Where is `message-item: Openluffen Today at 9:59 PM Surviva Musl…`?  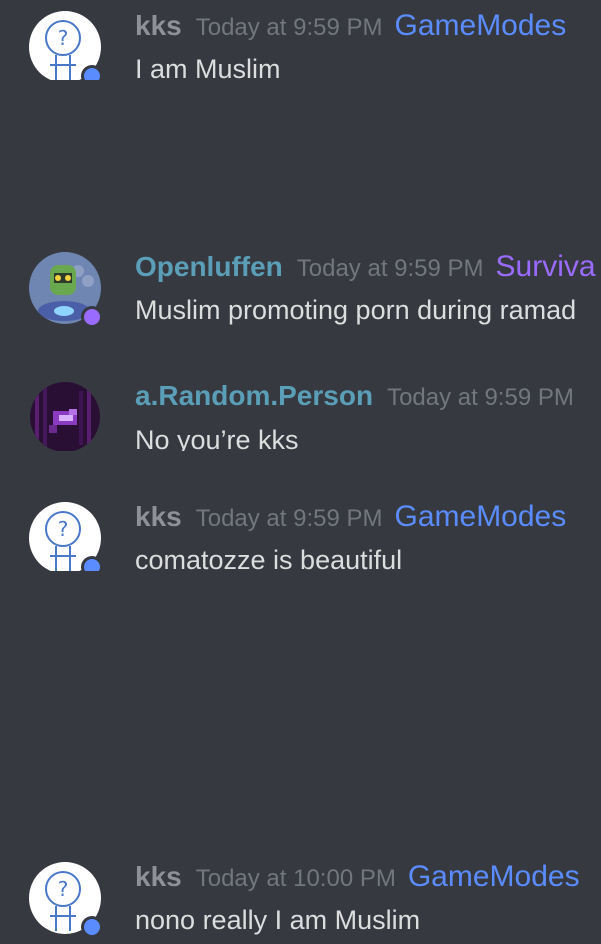 message-item: Openluffen Today at 9:59 PM Surviva Musl… is located at coordinates (300, 291).